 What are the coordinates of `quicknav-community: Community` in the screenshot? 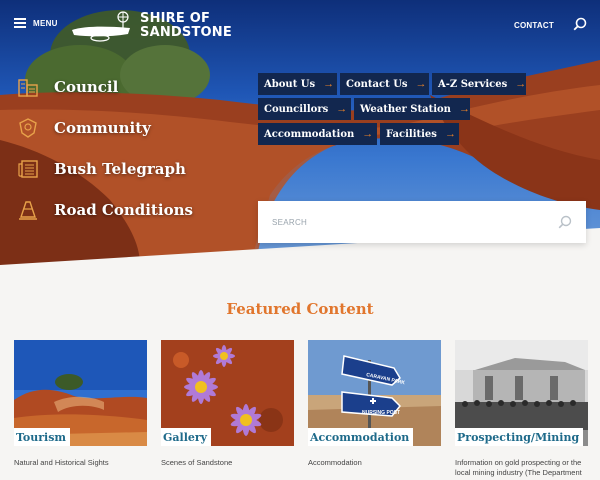 It's located at (104, 127).